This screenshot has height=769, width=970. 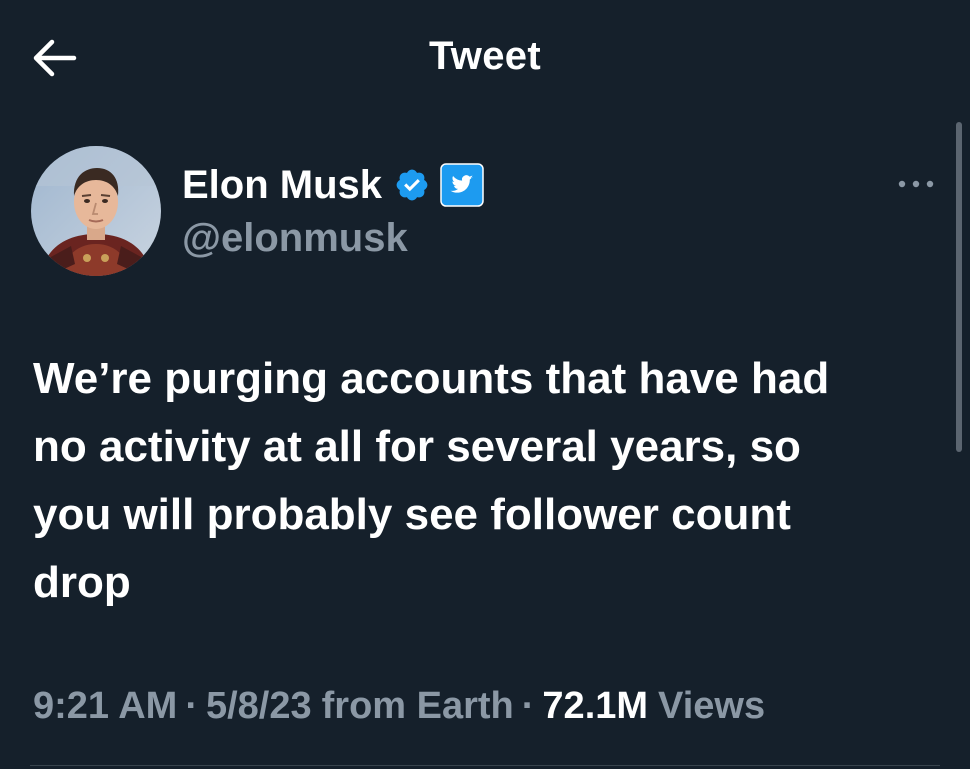 I want to click on display-name: Elon Musk, so click(x=282, y=185).